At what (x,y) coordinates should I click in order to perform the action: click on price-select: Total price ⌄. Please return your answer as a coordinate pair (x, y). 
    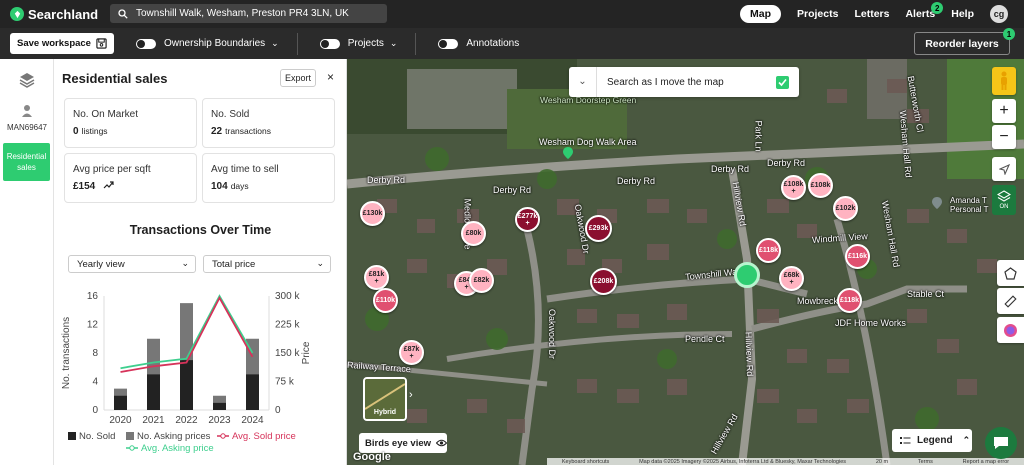
    Looking at the image, I should click on (267, 264).